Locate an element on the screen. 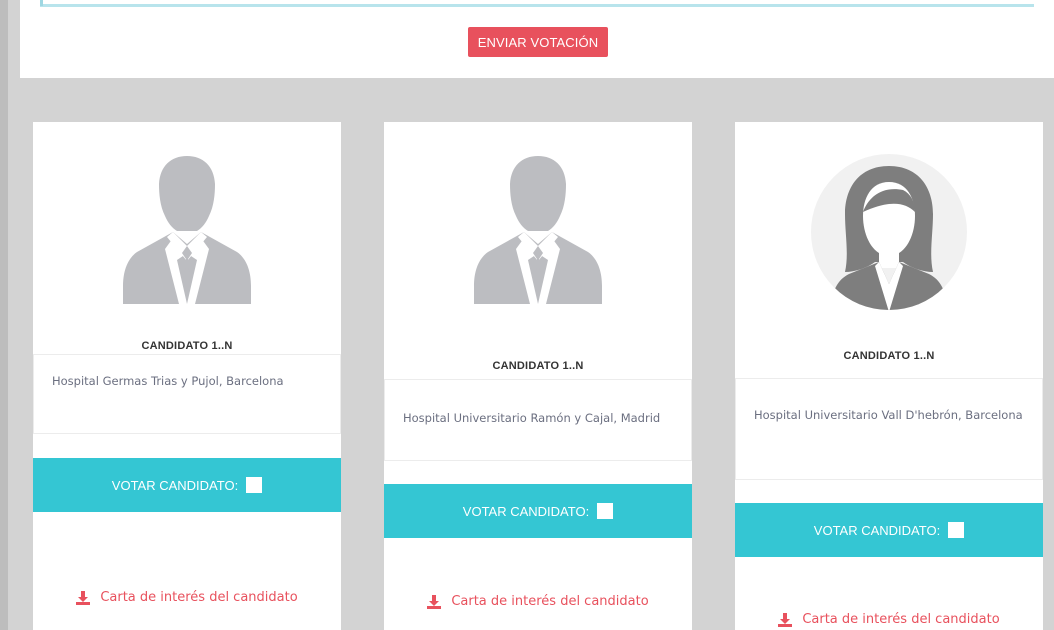 Image resolution: width=1054 pixels, height=630 pixels. left-border is located at coordinates (4, 315).